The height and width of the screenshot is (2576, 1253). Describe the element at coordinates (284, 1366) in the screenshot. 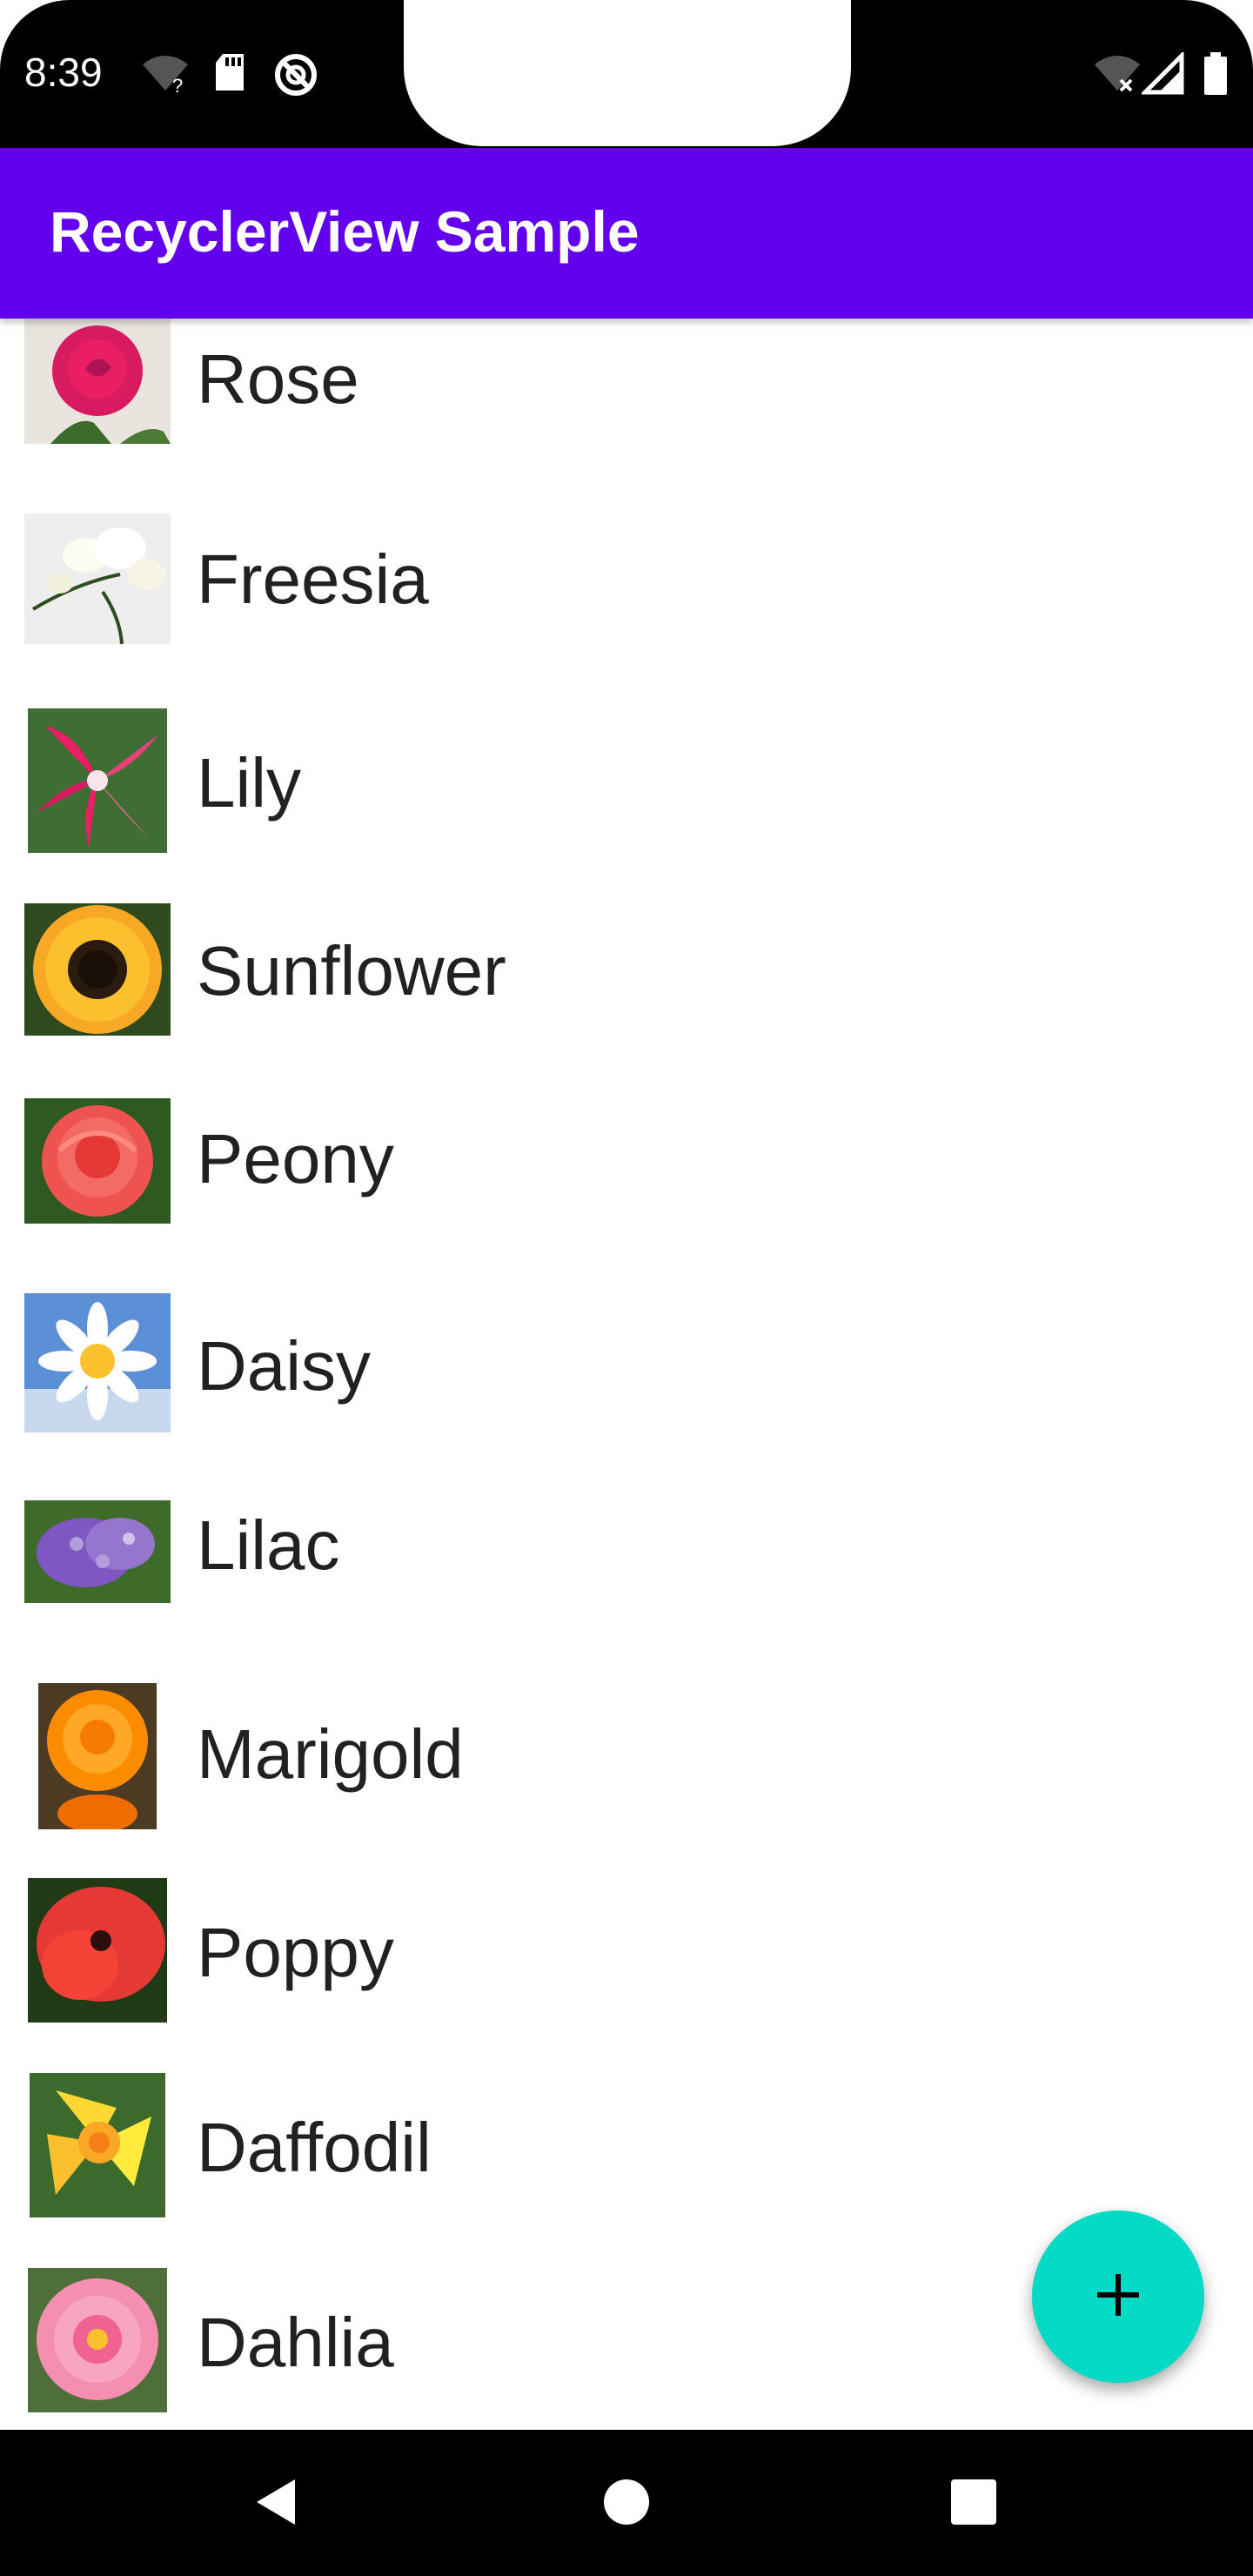

I see `flower-name: Daisy` at that location.